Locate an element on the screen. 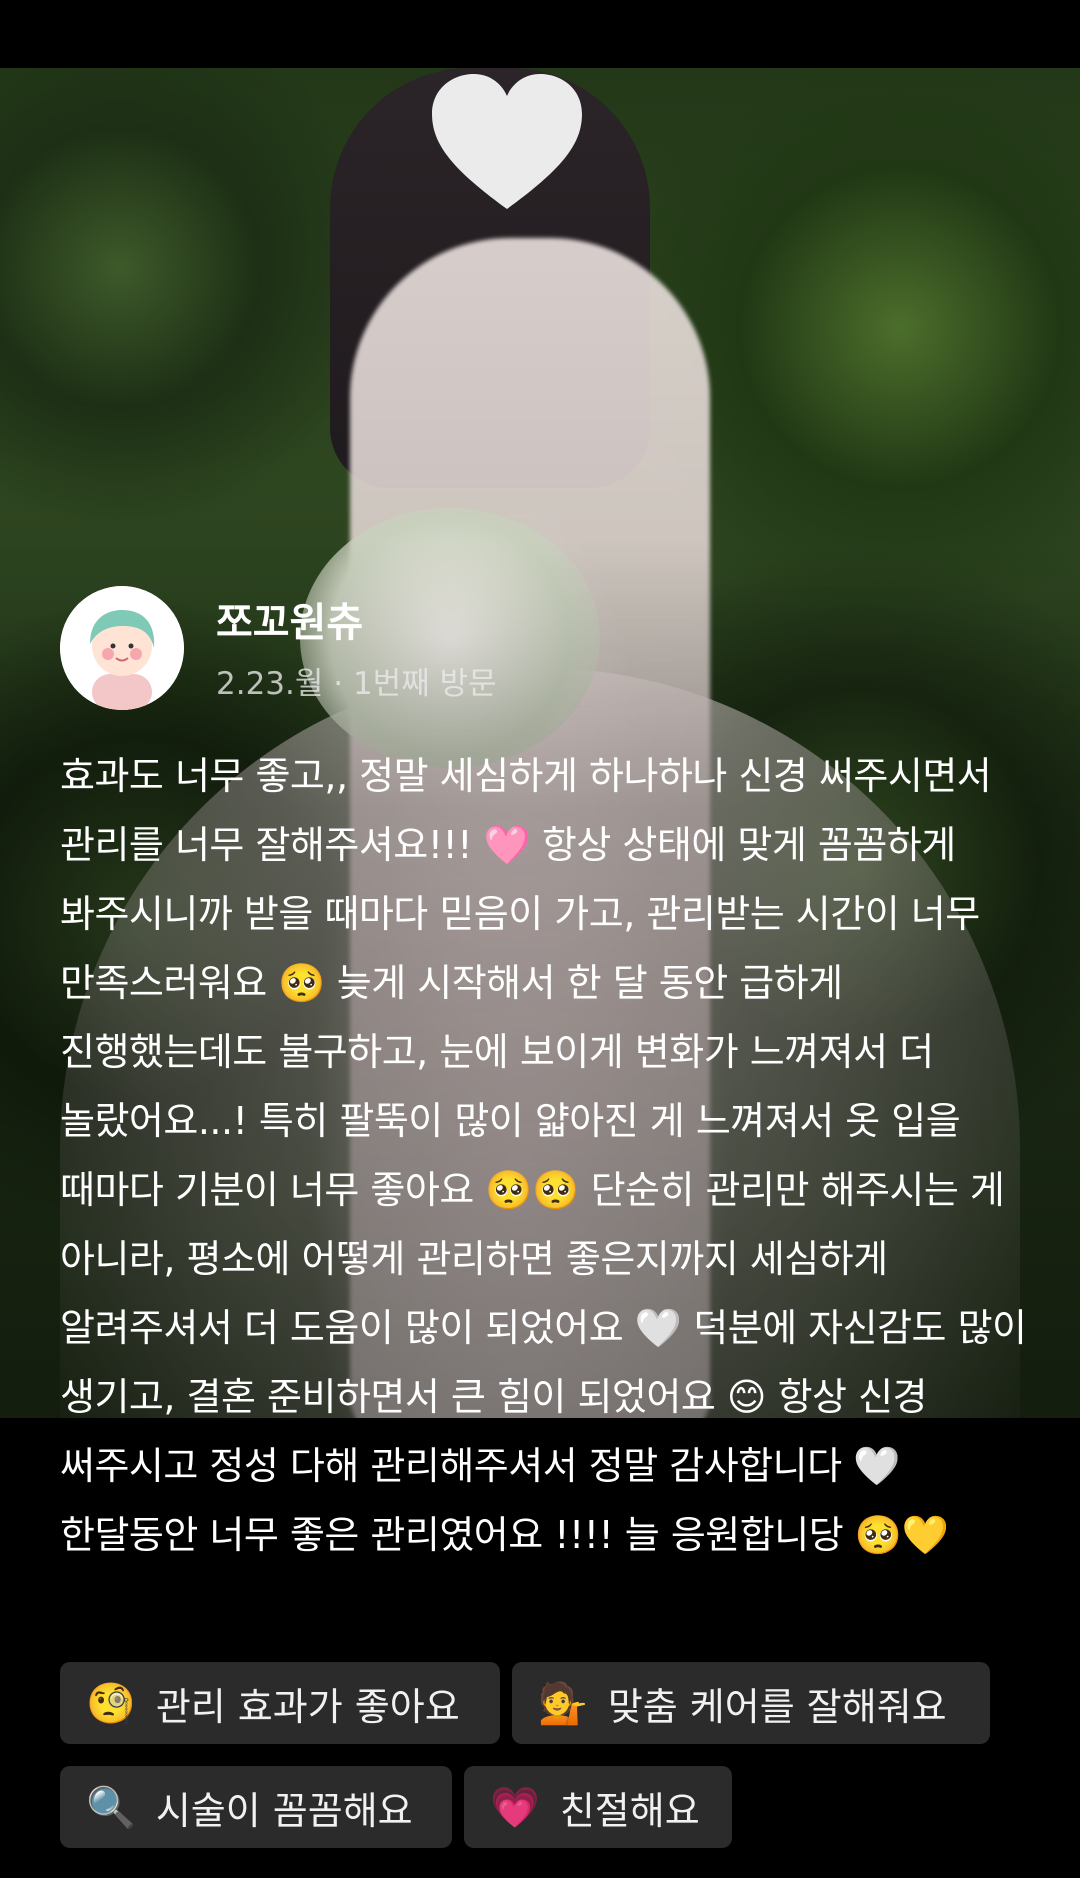  review-author: 쪼꼬원츄 is located at coordinates (289, 619).